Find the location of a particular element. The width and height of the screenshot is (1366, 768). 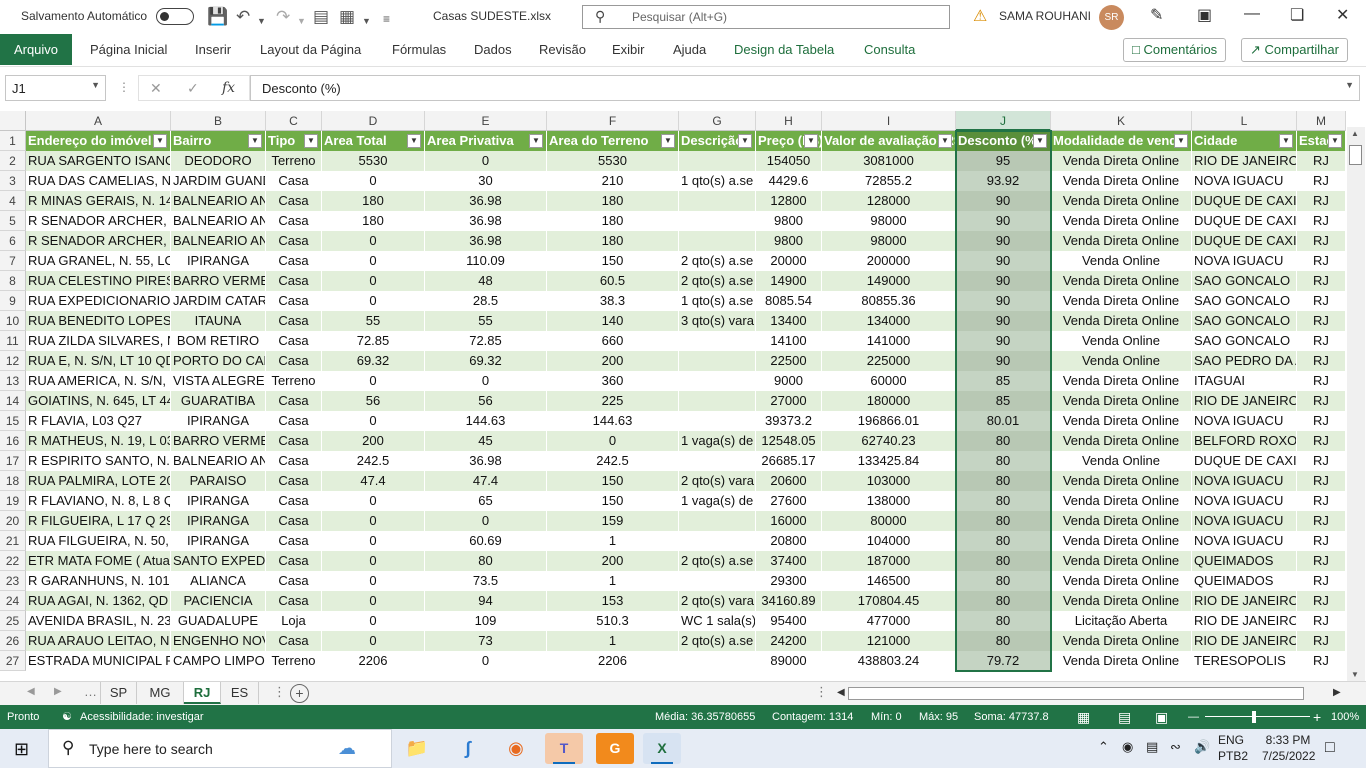

table-cell: 98000 is located at coordinates (889, 221).